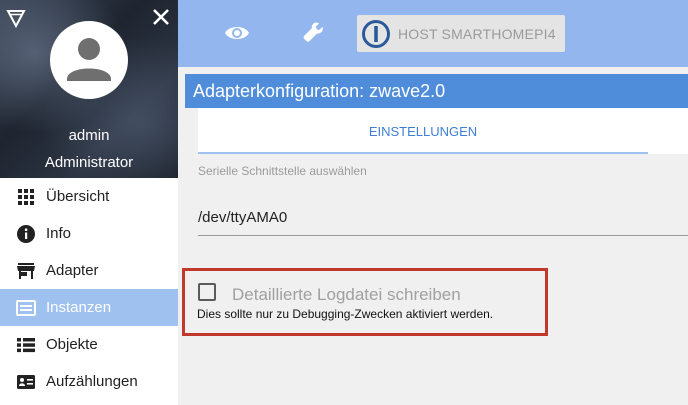  I want to click on info-icon, so click(26, 234).